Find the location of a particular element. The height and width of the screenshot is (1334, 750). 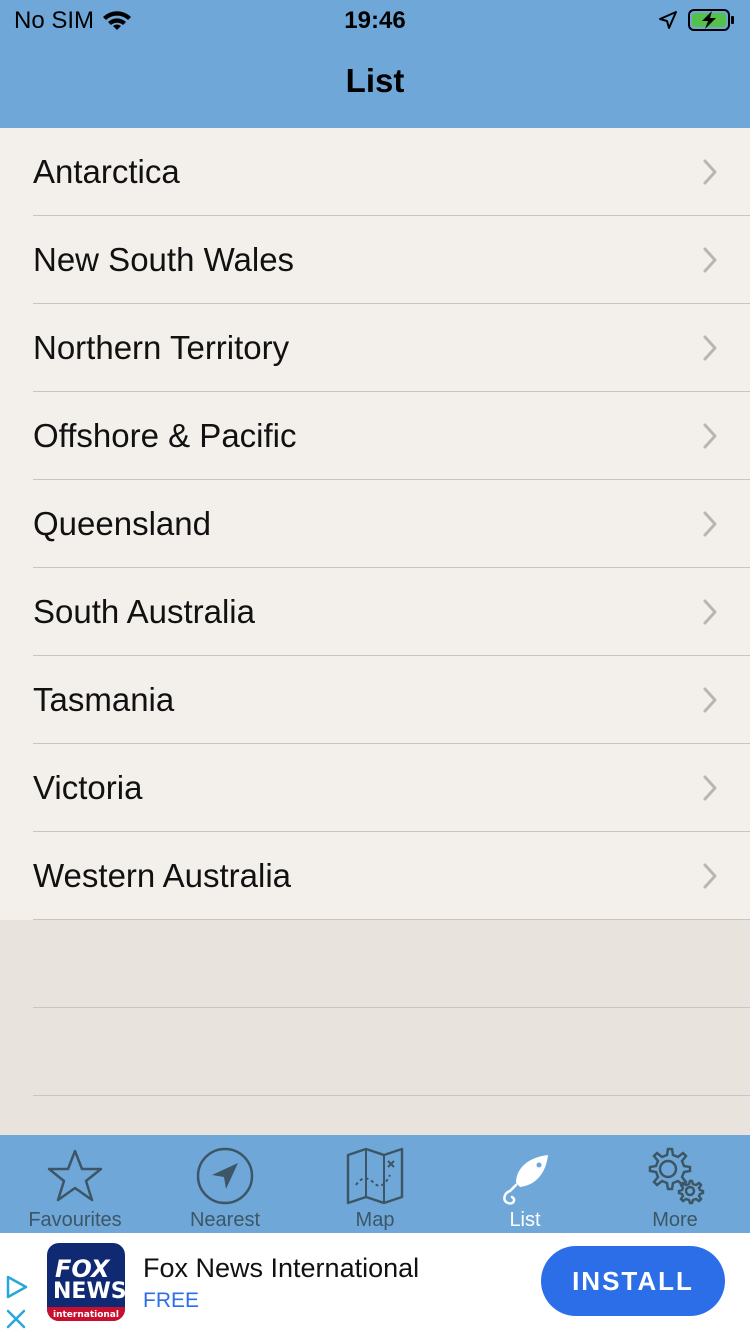

star-icon is located at coordinates (75, 1175).